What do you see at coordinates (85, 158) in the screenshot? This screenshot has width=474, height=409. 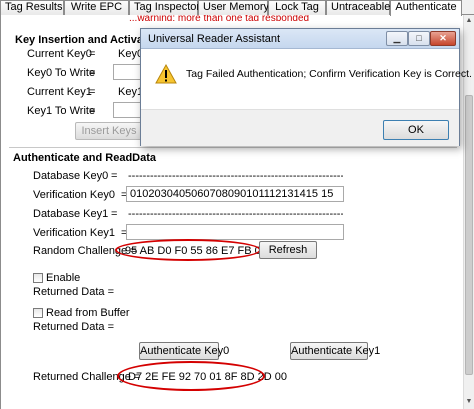 I see `authenticate-title: Authenticate and ReadData` at bounding box center [85, 158].